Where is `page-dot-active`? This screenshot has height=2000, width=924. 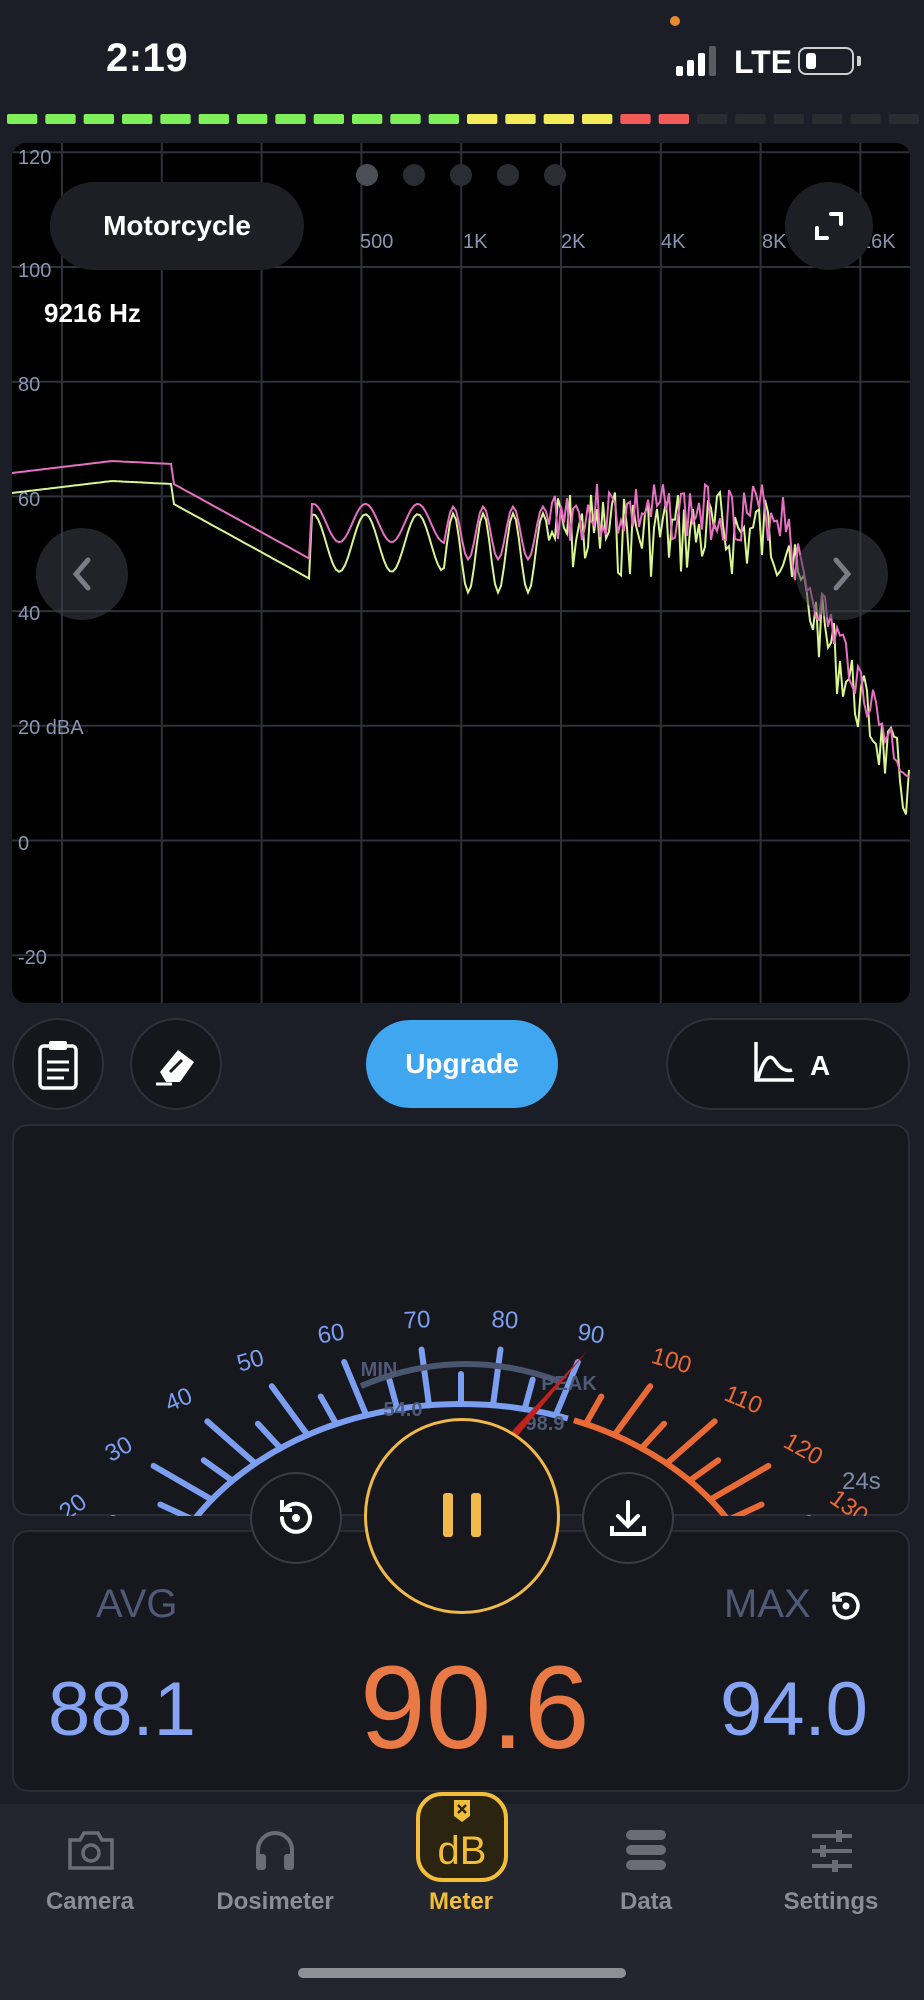 page-dot-active is located at coordinates (367, 175).